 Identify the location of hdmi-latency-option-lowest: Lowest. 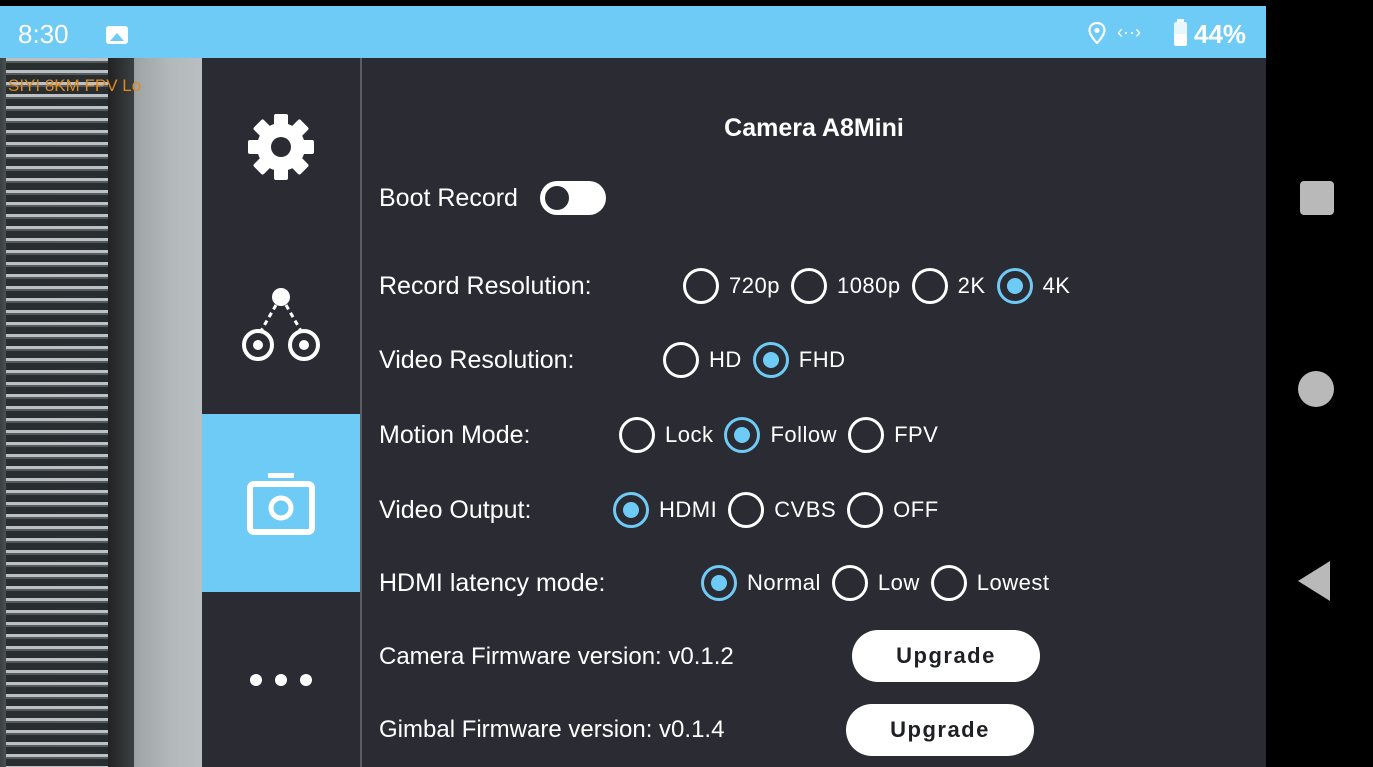
(990, 583).